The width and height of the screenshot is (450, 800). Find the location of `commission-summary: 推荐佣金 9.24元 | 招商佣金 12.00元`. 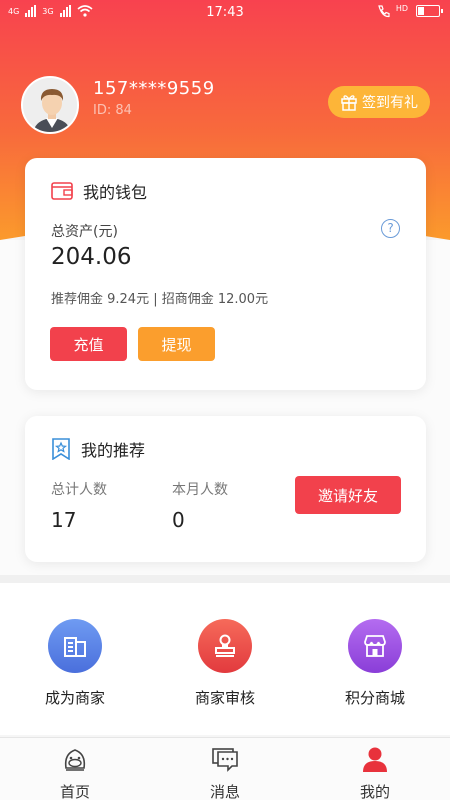

commission-summary: 推荐佣金 9.24元 | 招商佣金 12.00元 is located at coordinates (160, 299).